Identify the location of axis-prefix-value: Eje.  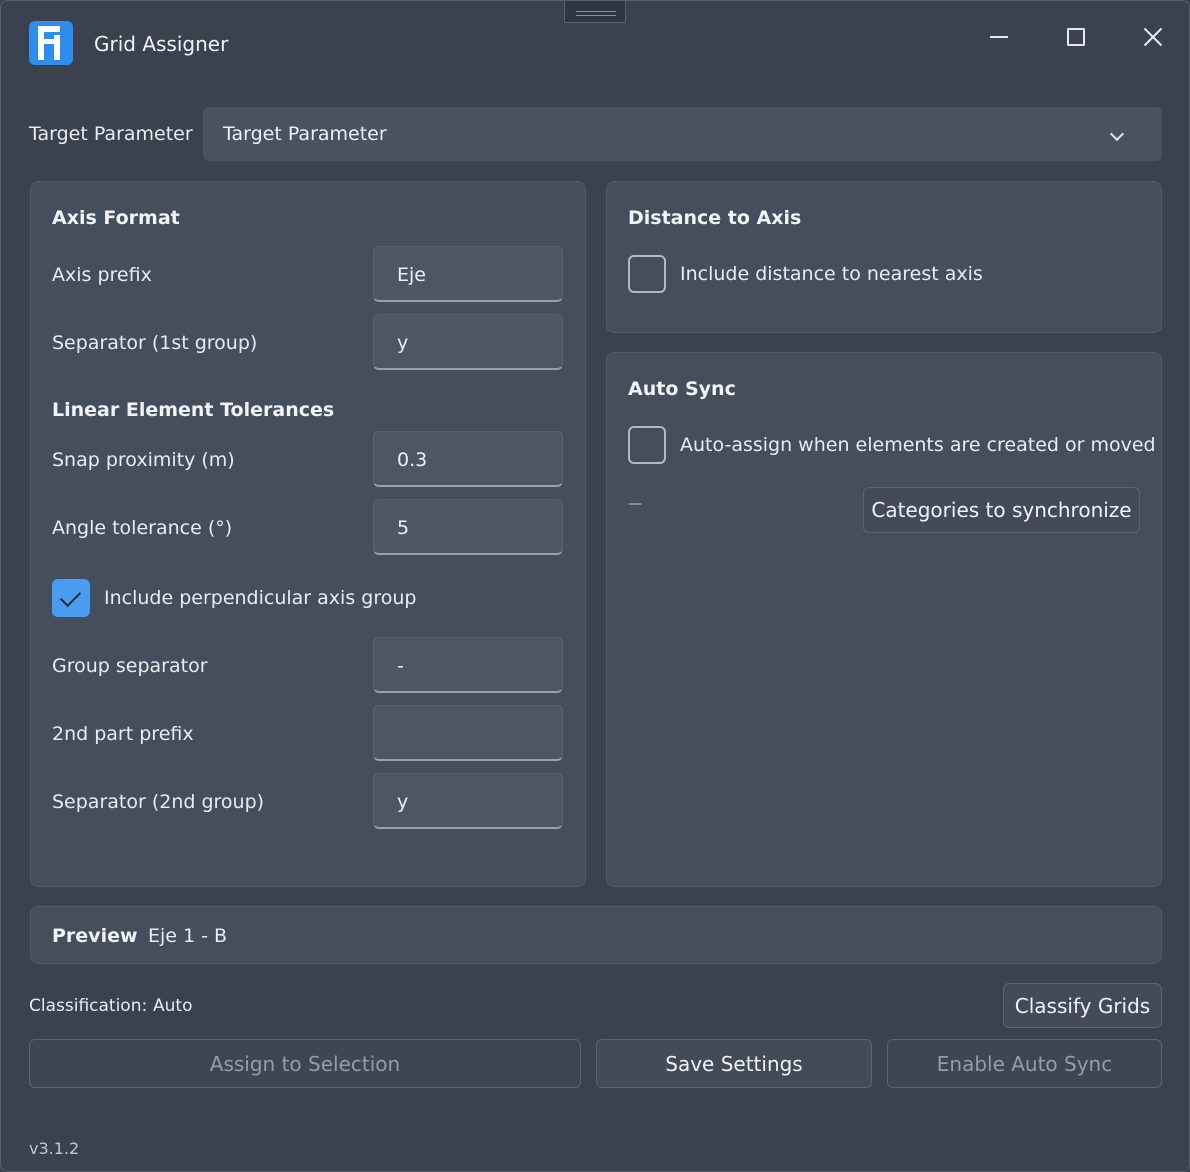
(411, 275).